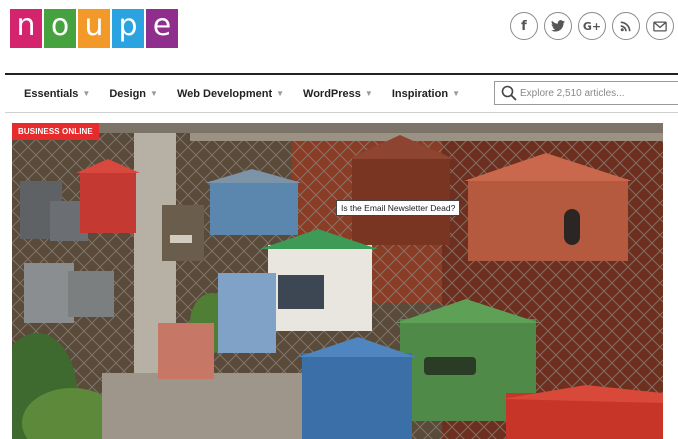 This screenshot has height=439, width=678. What do you see at coordinates (595, 93) in the screenshot?
I see `search-input` at bounding box center [595, 93].